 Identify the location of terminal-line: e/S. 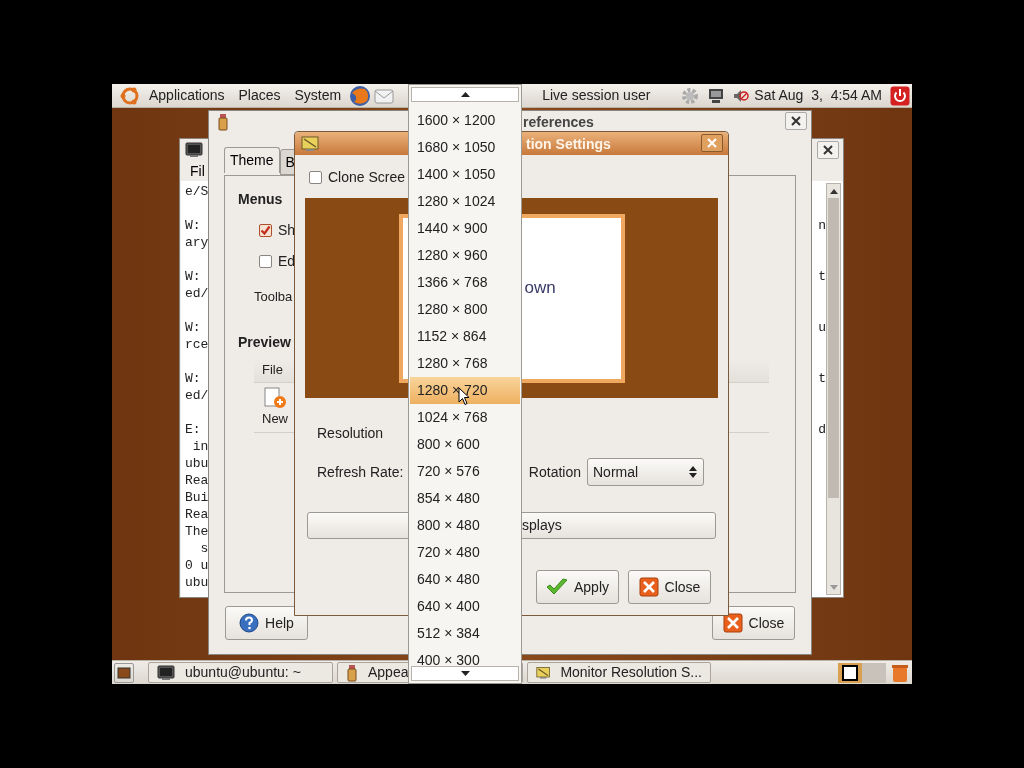
(197, 191).